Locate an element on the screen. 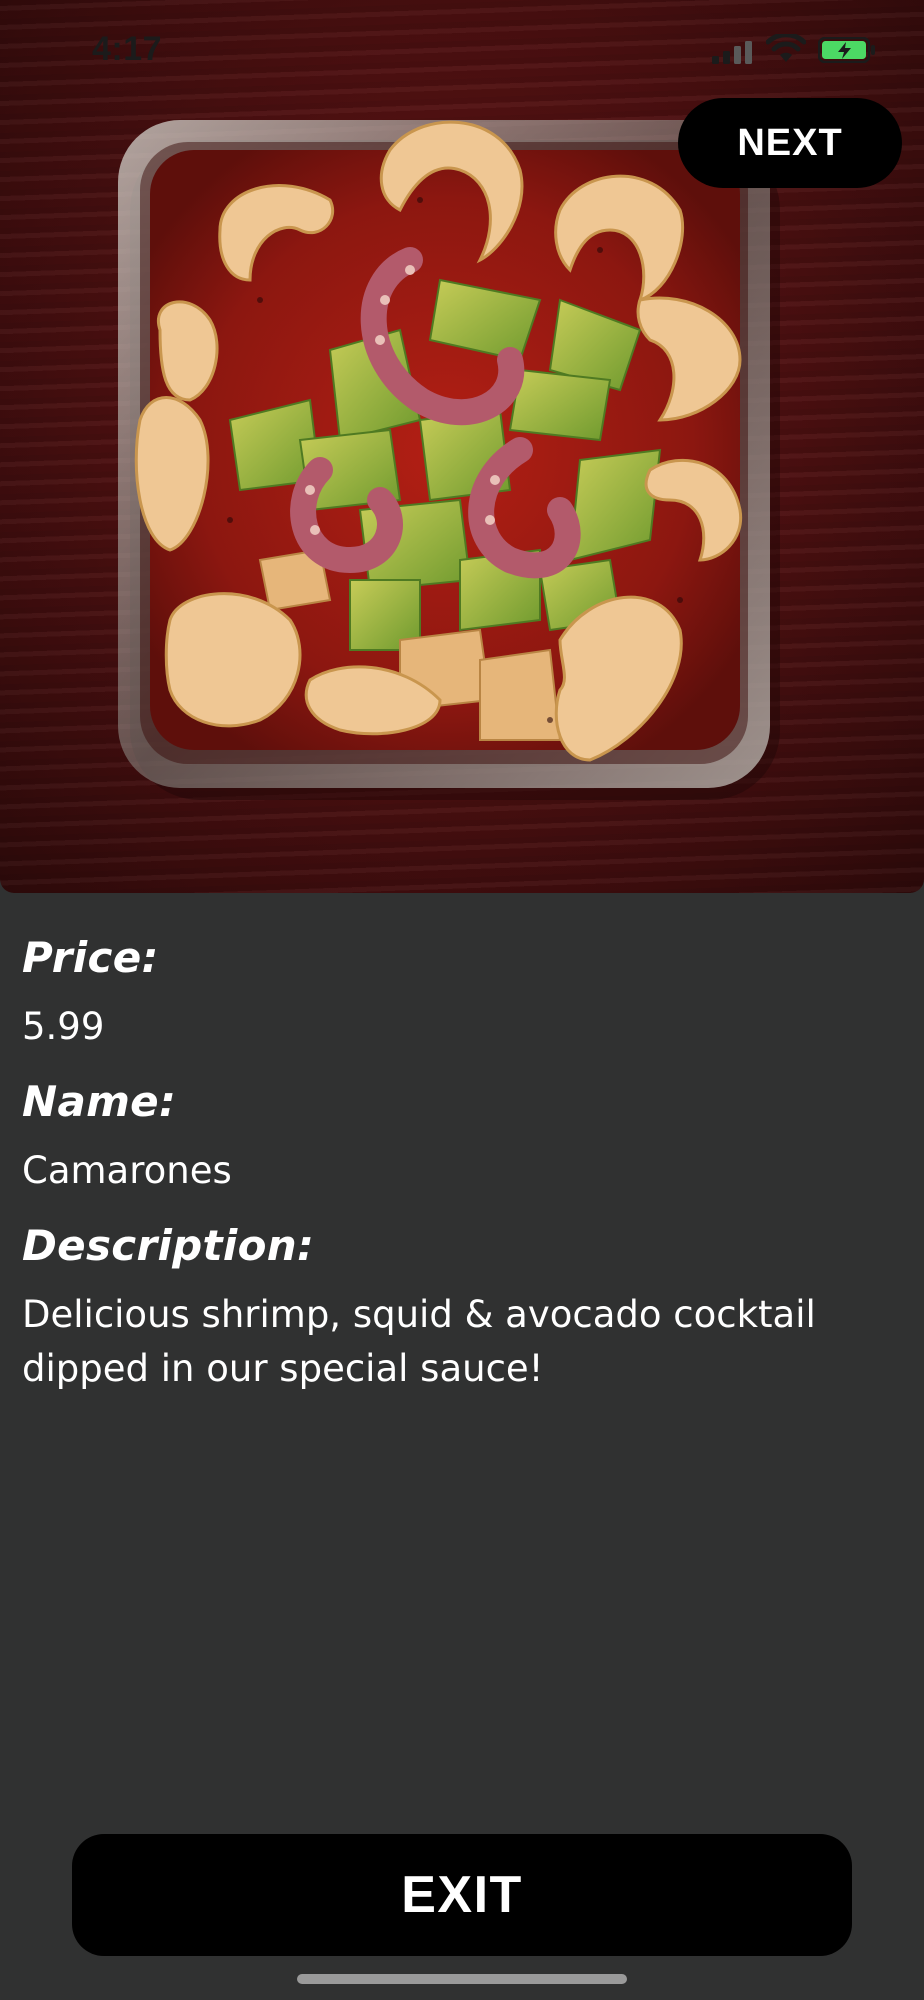 This screenshot has width=924, height=2000. next-button: NEXT is located at coordinates (790, 143).